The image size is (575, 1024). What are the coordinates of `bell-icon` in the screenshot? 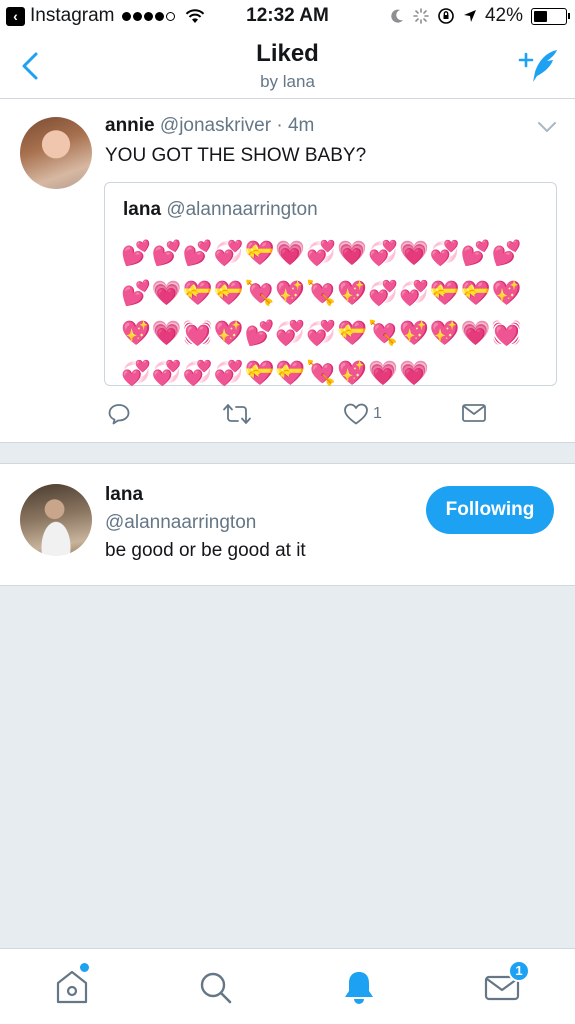 It's located at (359, 988).